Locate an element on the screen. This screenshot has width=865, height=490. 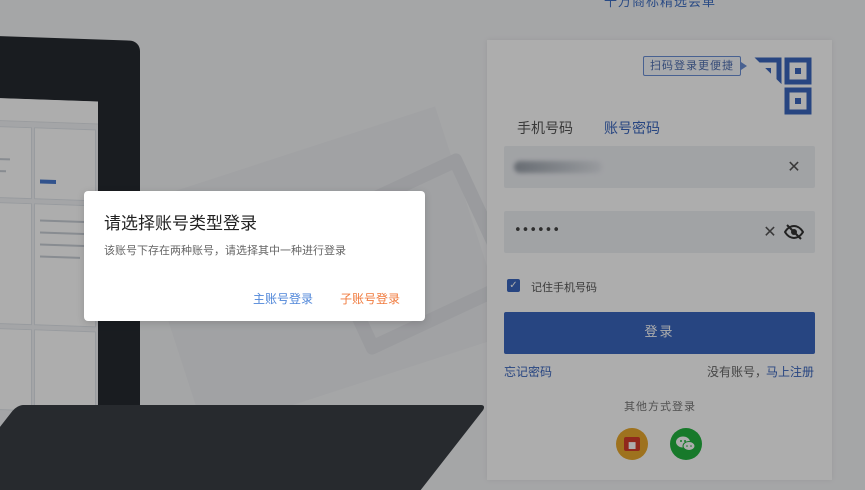
sub-account-login-button: 子账号登录 is located at coordinates (370, 298).